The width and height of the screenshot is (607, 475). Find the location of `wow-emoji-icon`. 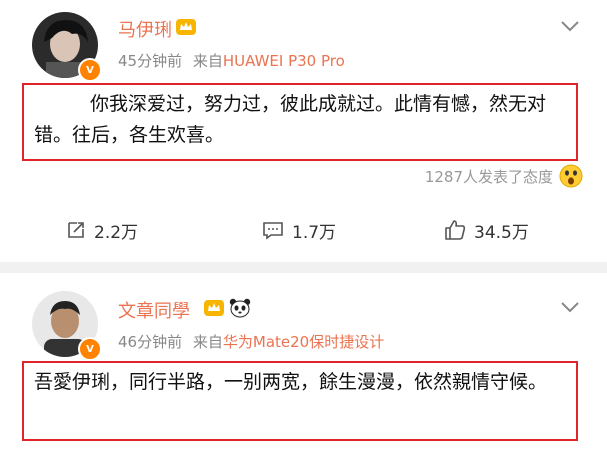

wow-emoji-icon is located at coordinates (571, 176).